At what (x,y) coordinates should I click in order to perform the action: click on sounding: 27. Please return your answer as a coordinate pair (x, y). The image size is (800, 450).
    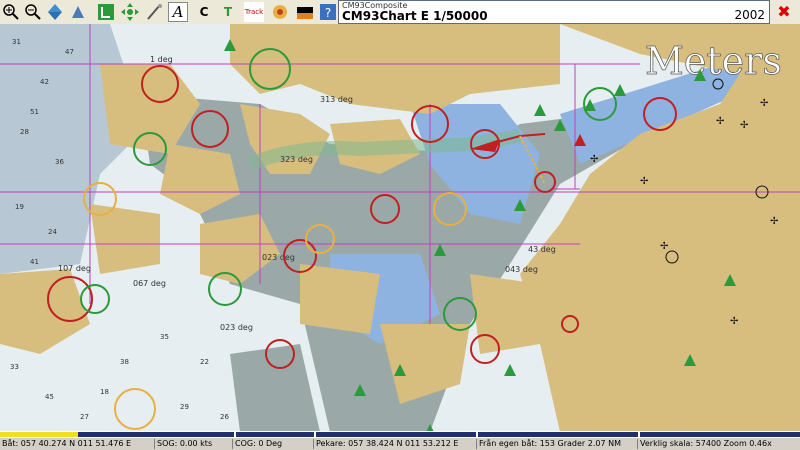
    Looking at the image, I should click on (84, 417).